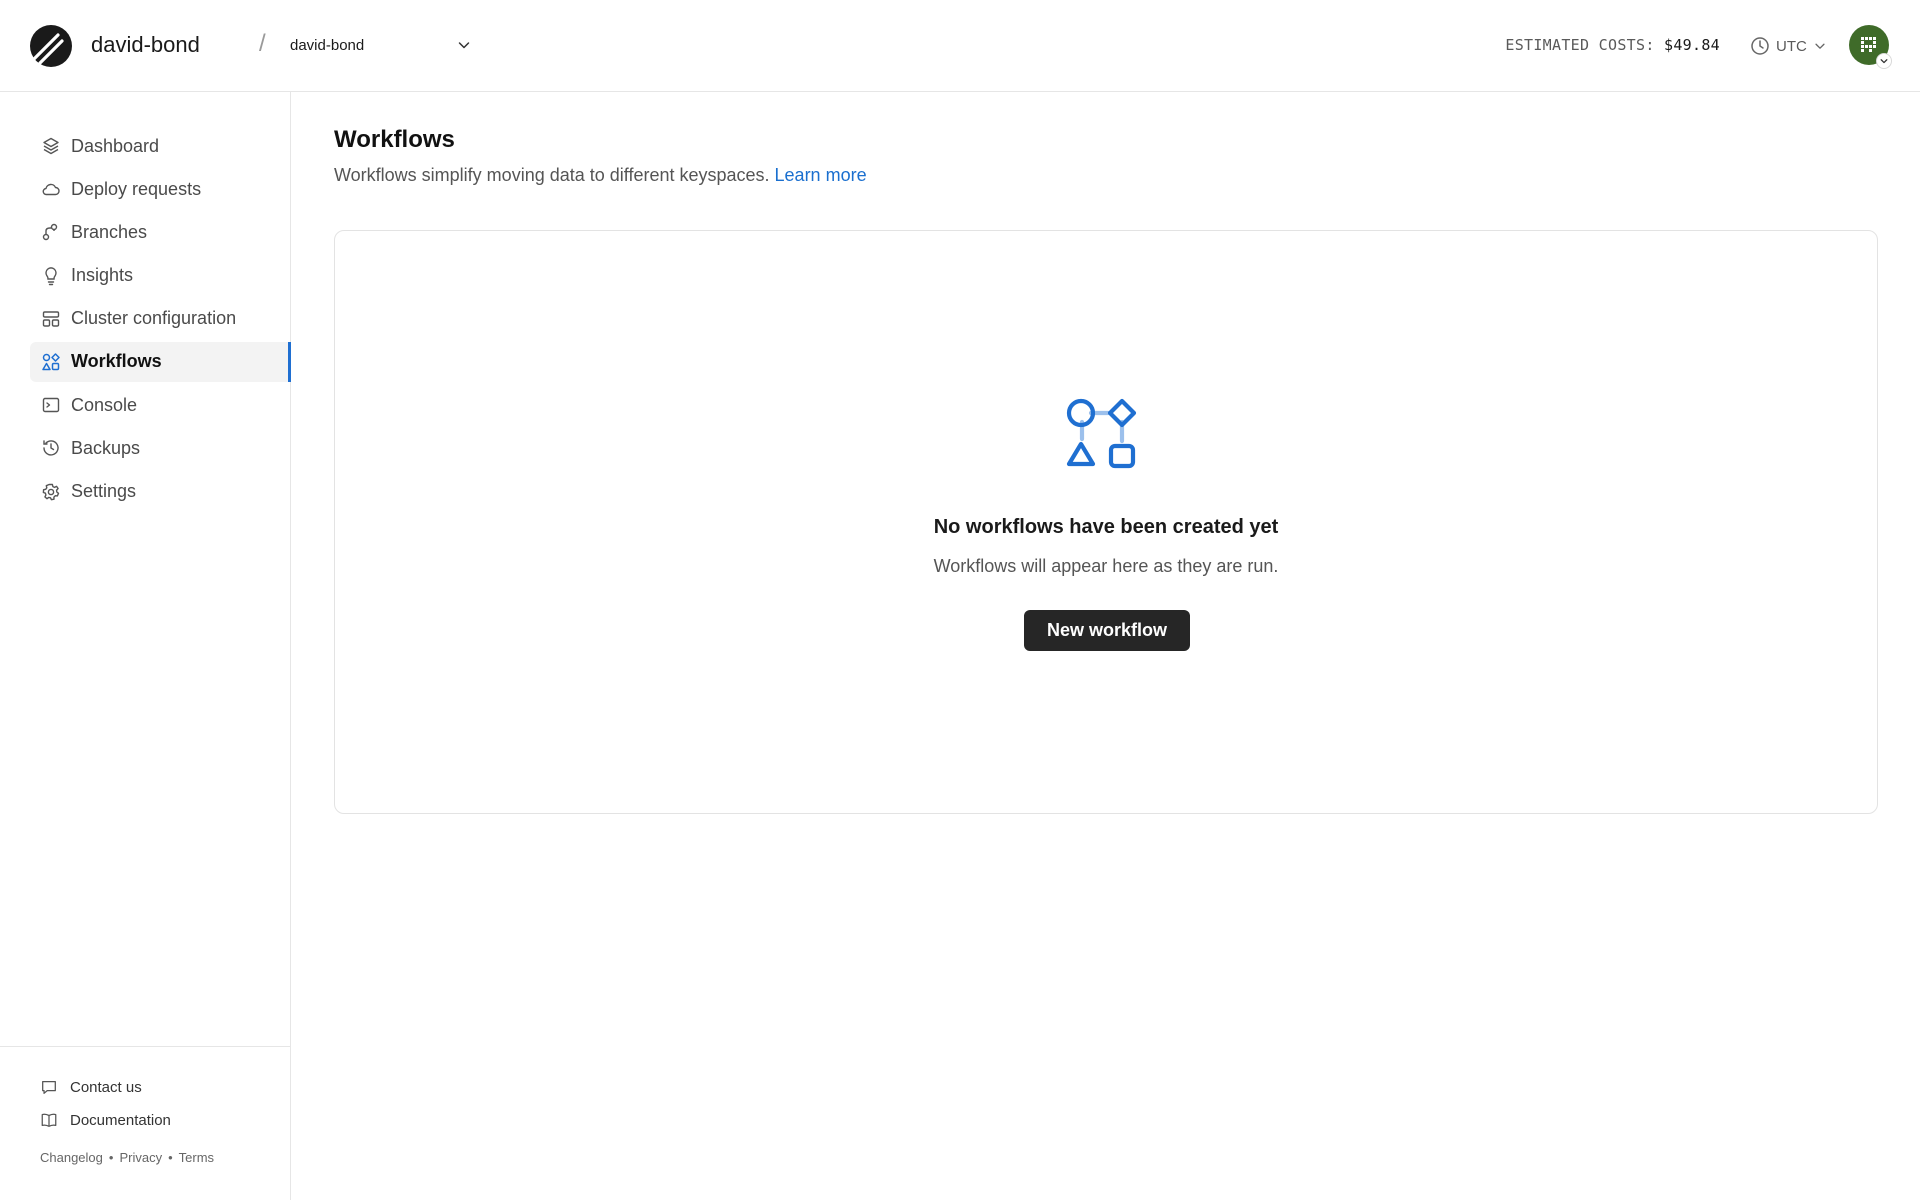 The image size is (1920, 1200). I want to click on sidebar-item-dashboard: Dashboard, so click(160, 146).